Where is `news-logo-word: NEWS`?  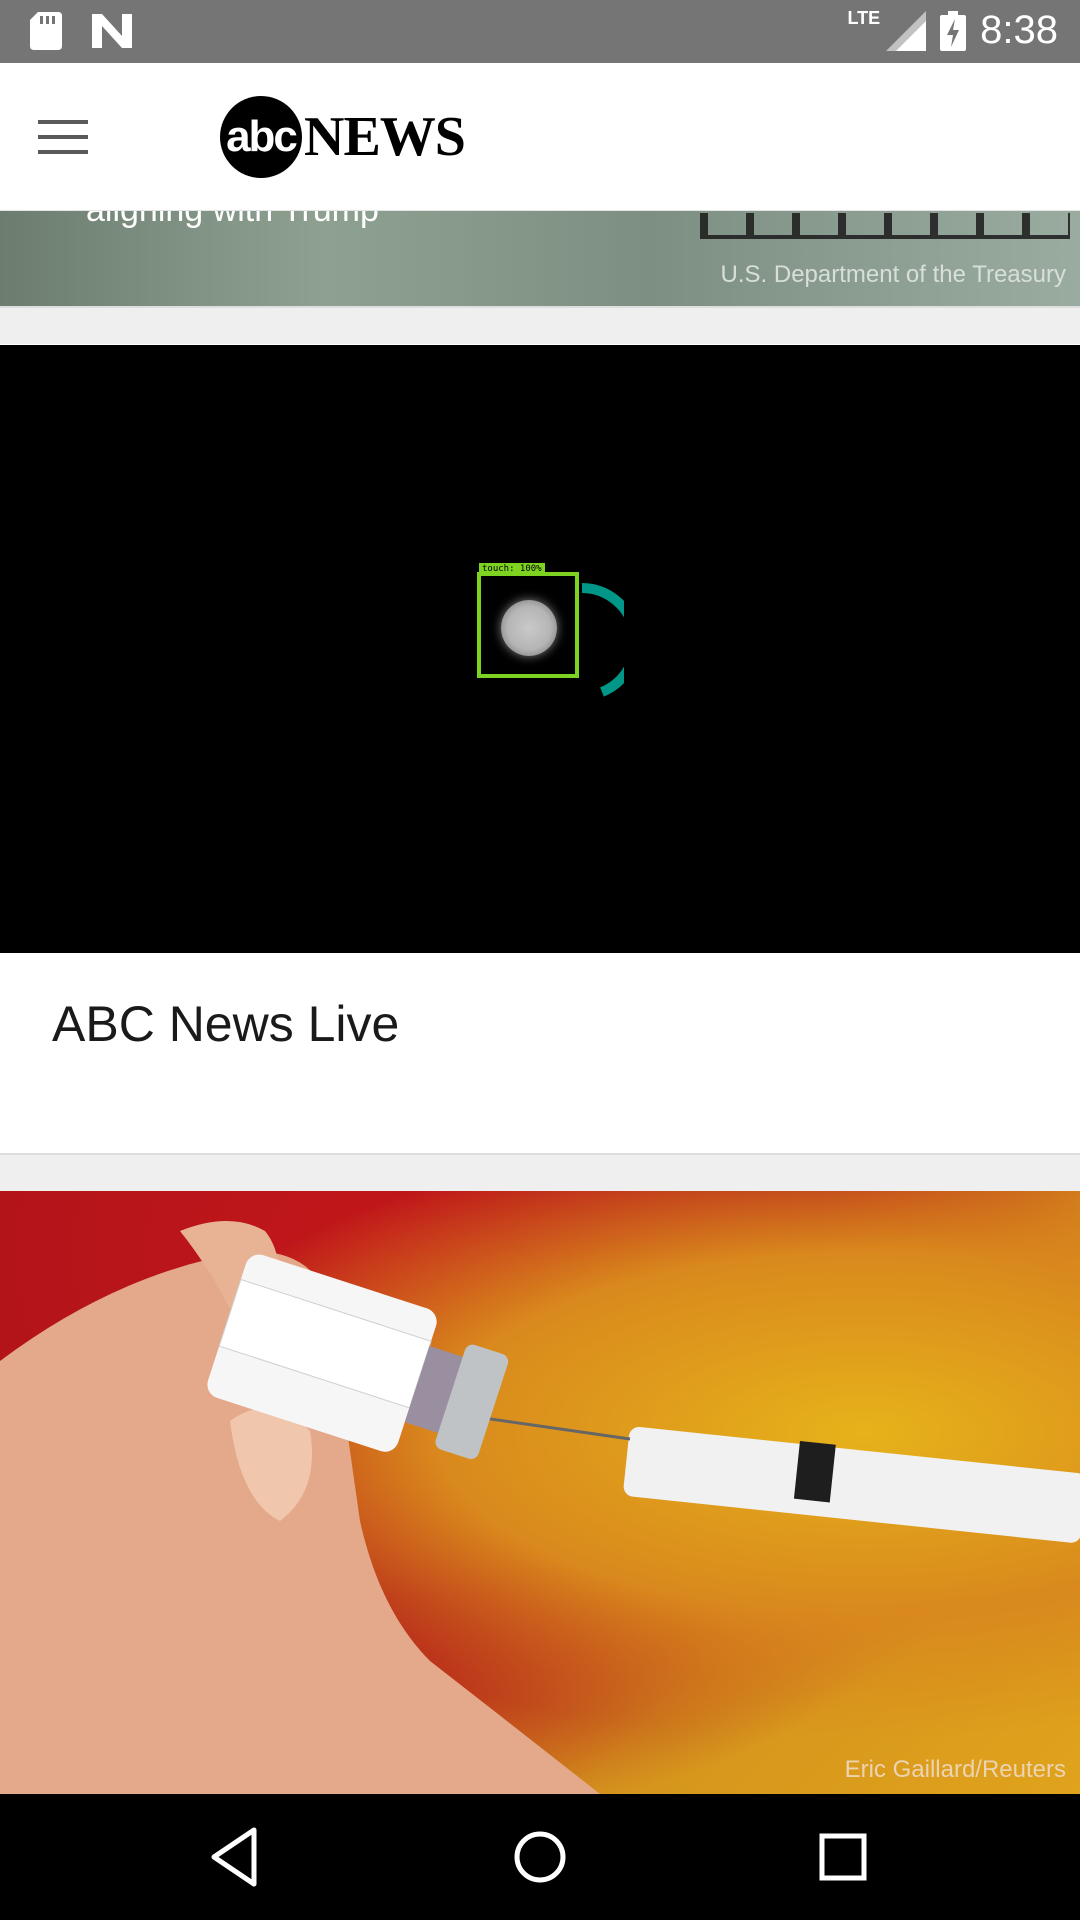 news-logo-word: NEWS is located at coordinates (385, 137).